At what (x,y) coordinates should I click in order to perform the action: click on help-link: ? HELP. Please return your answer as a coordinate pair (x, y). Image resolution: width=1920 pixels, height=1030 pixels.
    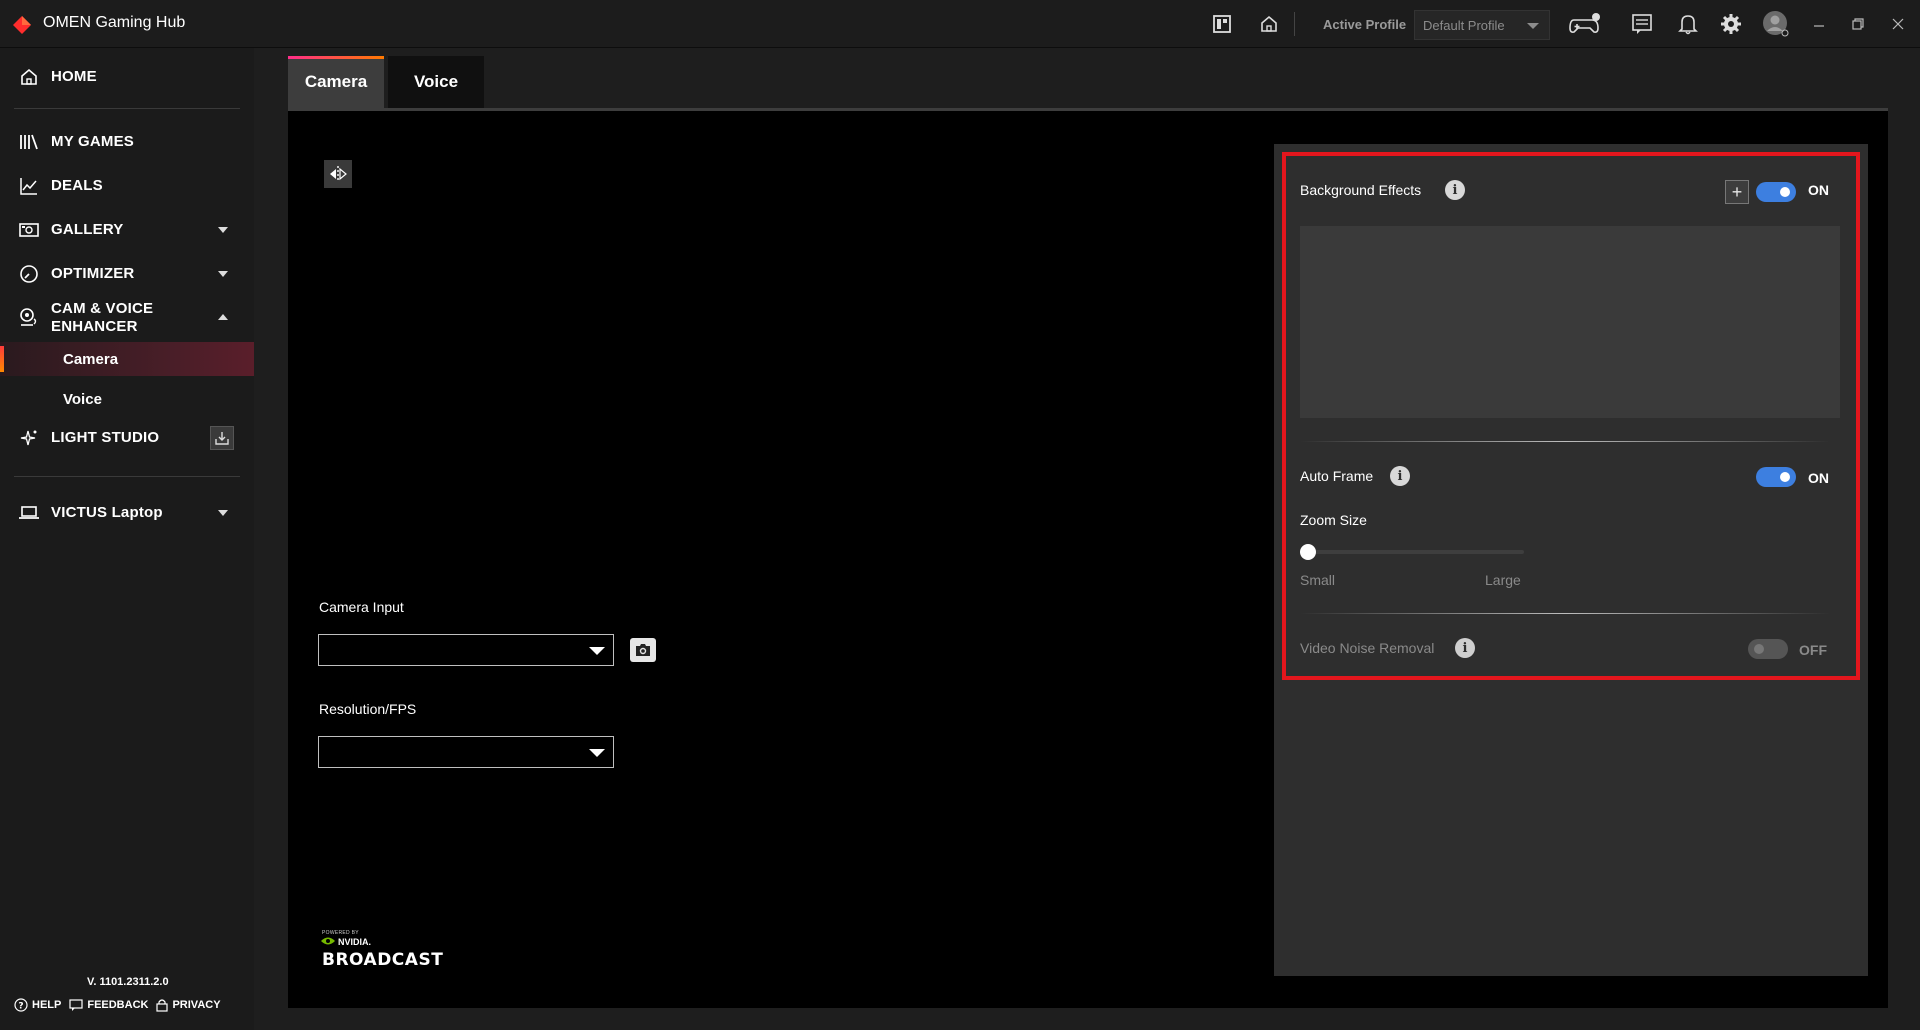
    Looking at the image, I should click on (37, 1005).